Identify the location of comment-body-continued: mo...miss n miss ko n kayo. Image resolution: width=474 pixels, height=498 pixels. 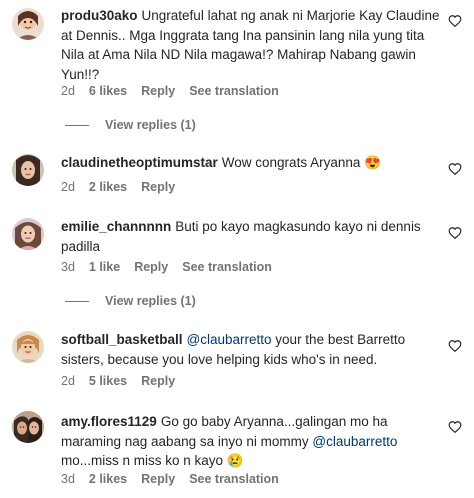
(144, 460).